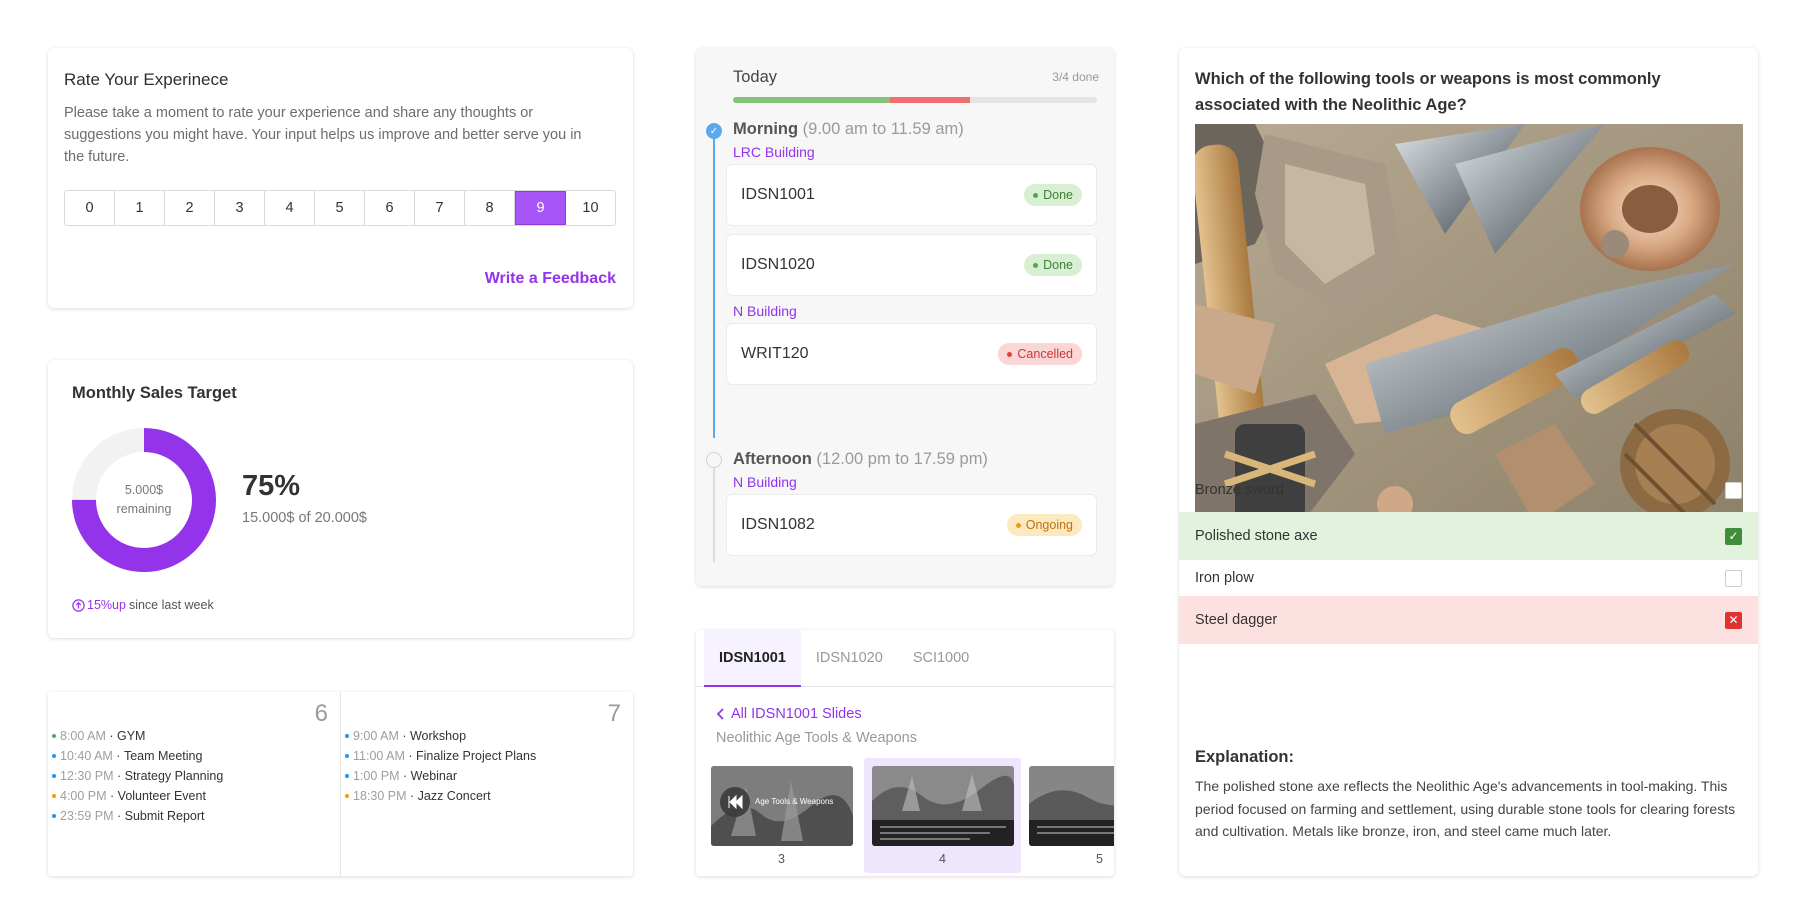  I want to click on event-title: Team Meeting, so click(163, 756).